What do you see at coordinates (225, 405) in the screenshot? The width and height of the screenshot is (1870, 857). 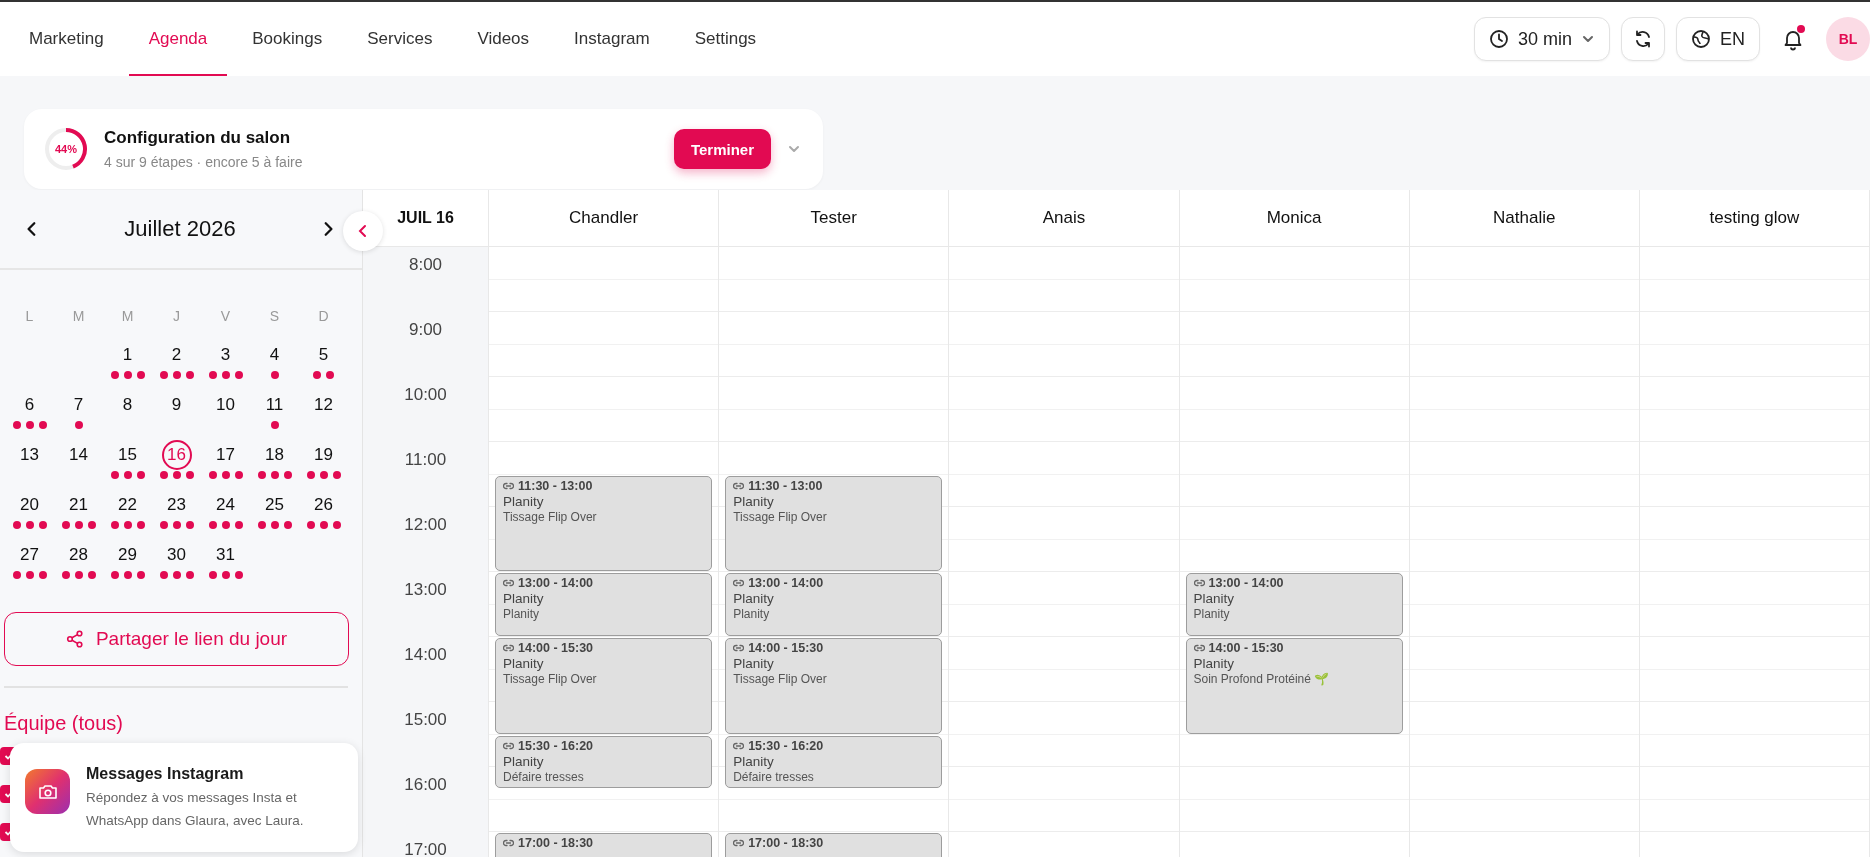 I see `calendar-day: 10` at bounding box center [225, 405].